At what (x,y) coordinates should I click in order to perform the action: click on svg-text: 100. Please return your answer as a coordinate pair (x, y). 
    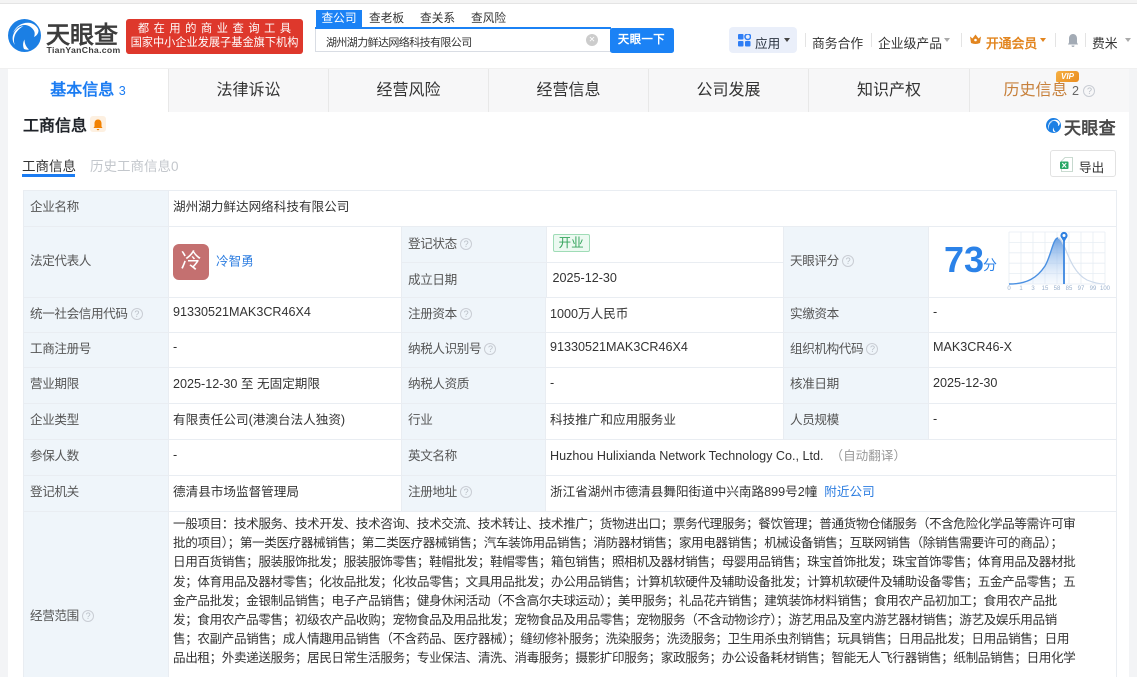
    Looking at the image, I should click on (1105, 289).